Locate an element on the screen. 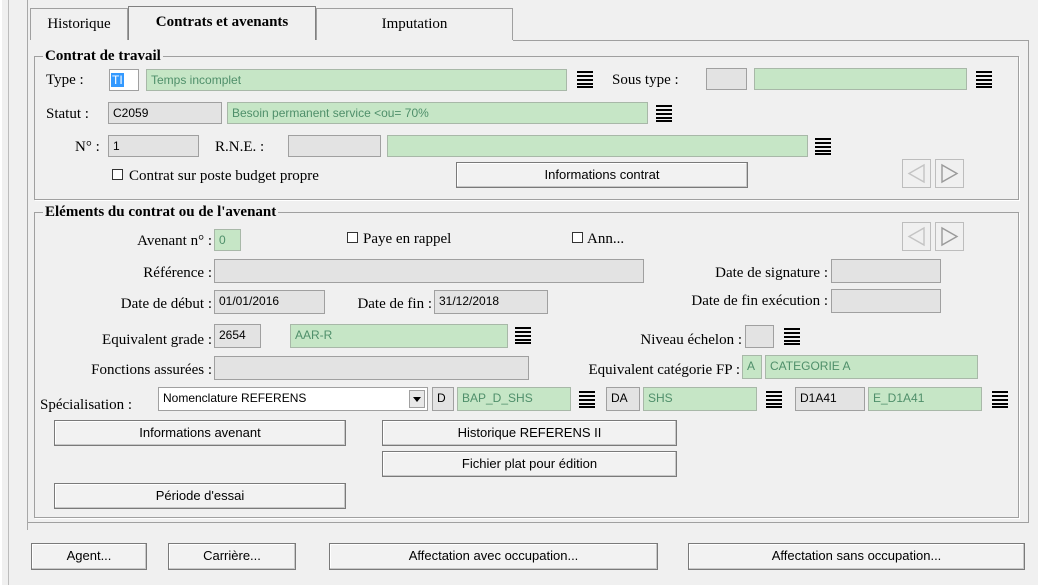 The width and height of the screenshot is (1038, 585). fonctions-field is located at coordinates (371, 368).